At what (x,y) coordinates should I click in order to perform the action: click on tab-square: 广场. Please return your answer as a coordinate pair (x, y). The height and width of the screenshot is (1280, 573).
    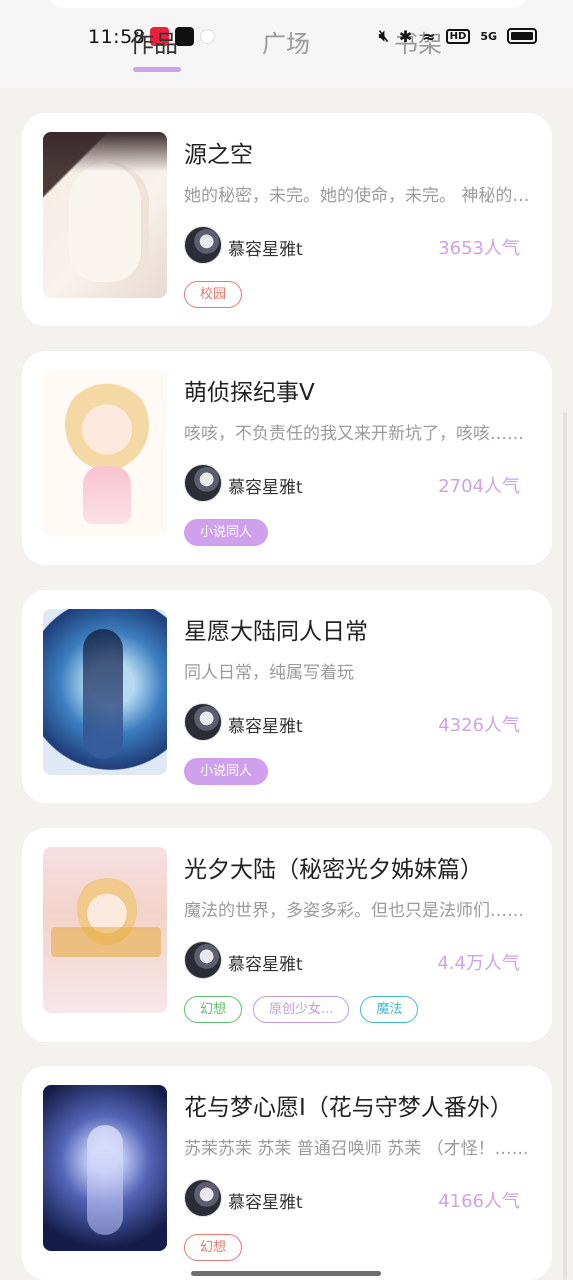
    Looking at the image, I should click on (286, 41).